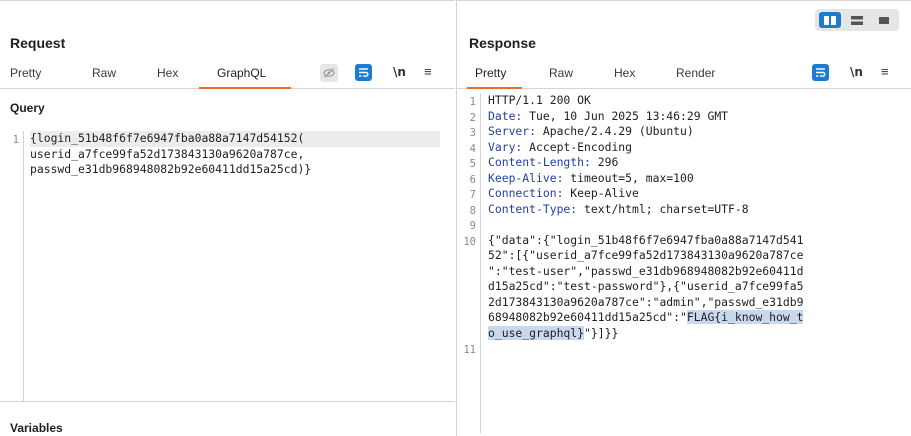 The image size is (911, 436). I want to click on header-name: Server:, so click(512, 131).